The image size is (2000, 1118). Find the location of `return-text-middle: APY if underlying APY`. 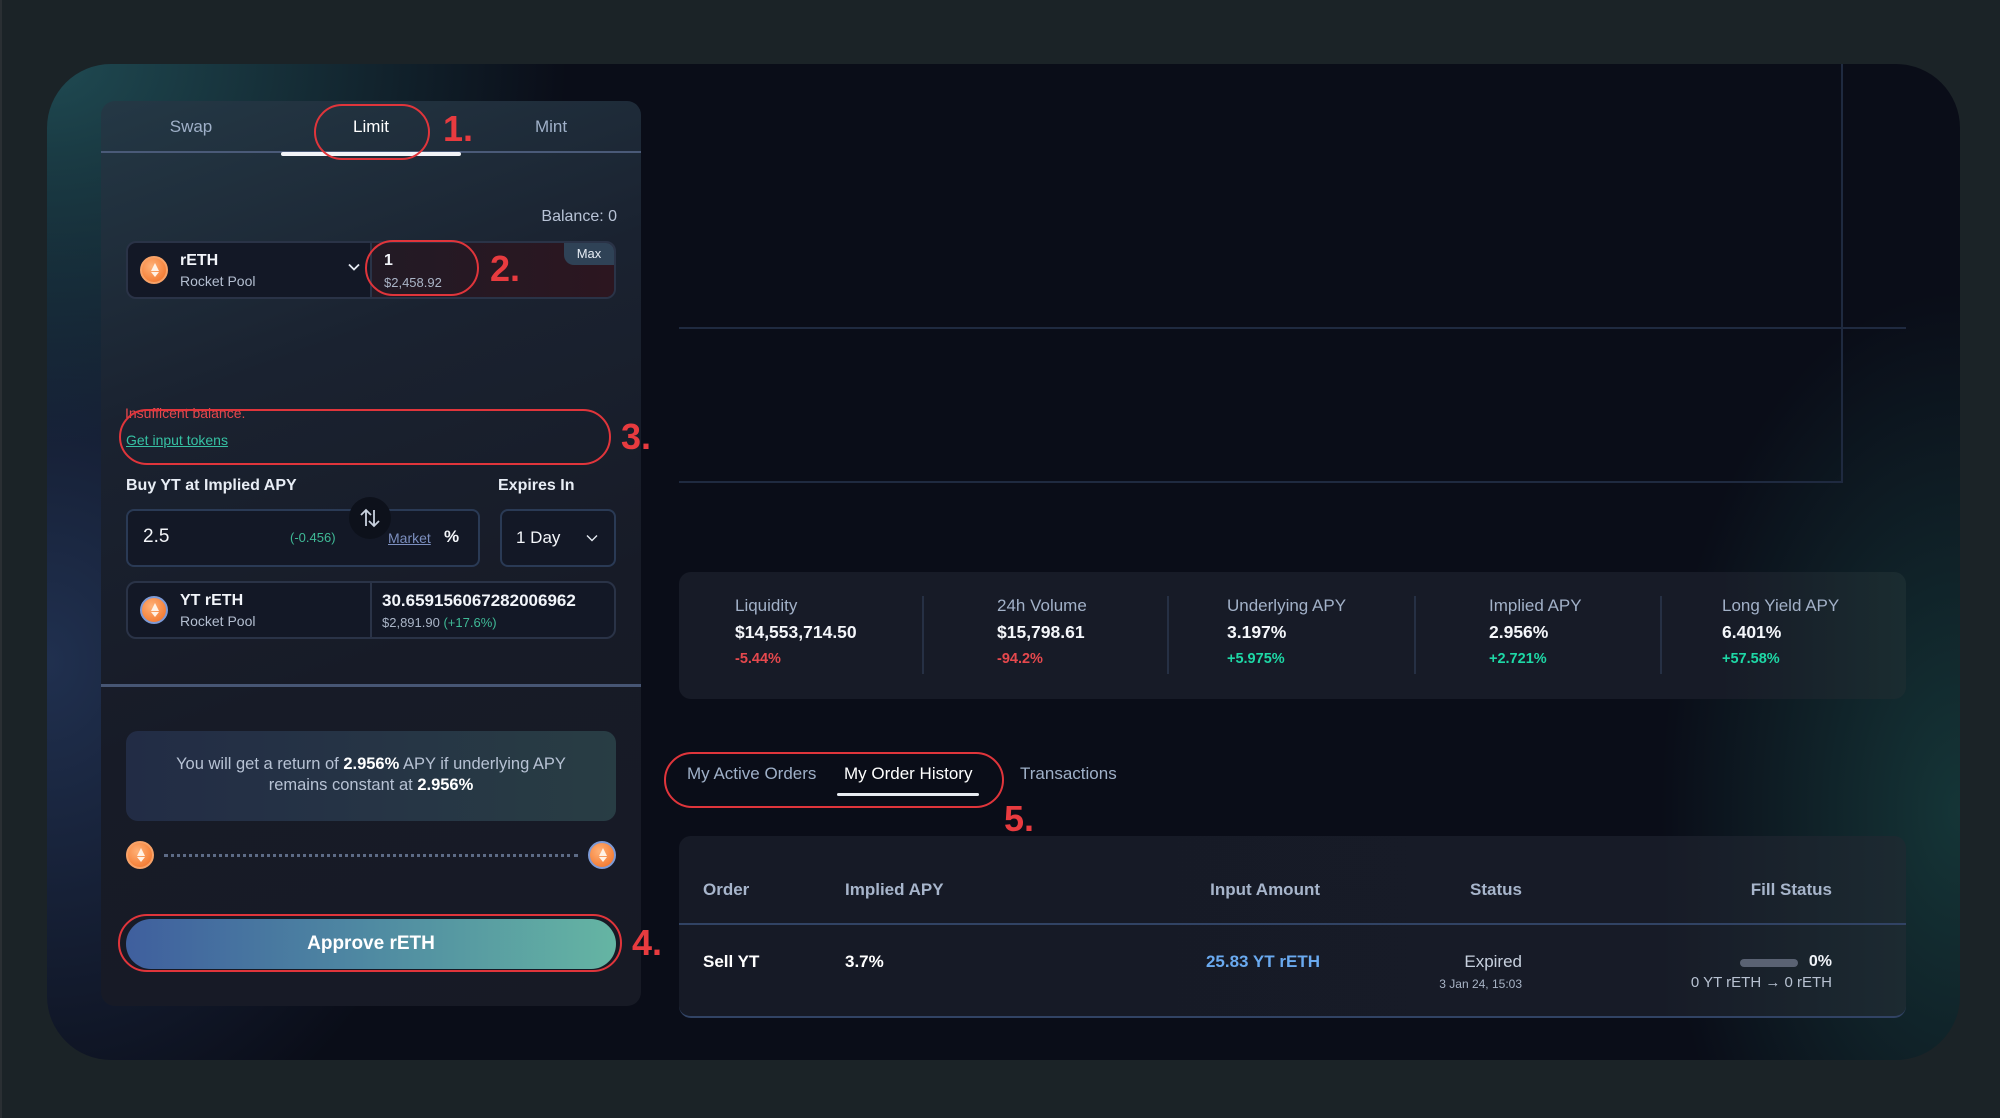

return-text-middle: APY if underlying APY is located at coordinates (484, 764).